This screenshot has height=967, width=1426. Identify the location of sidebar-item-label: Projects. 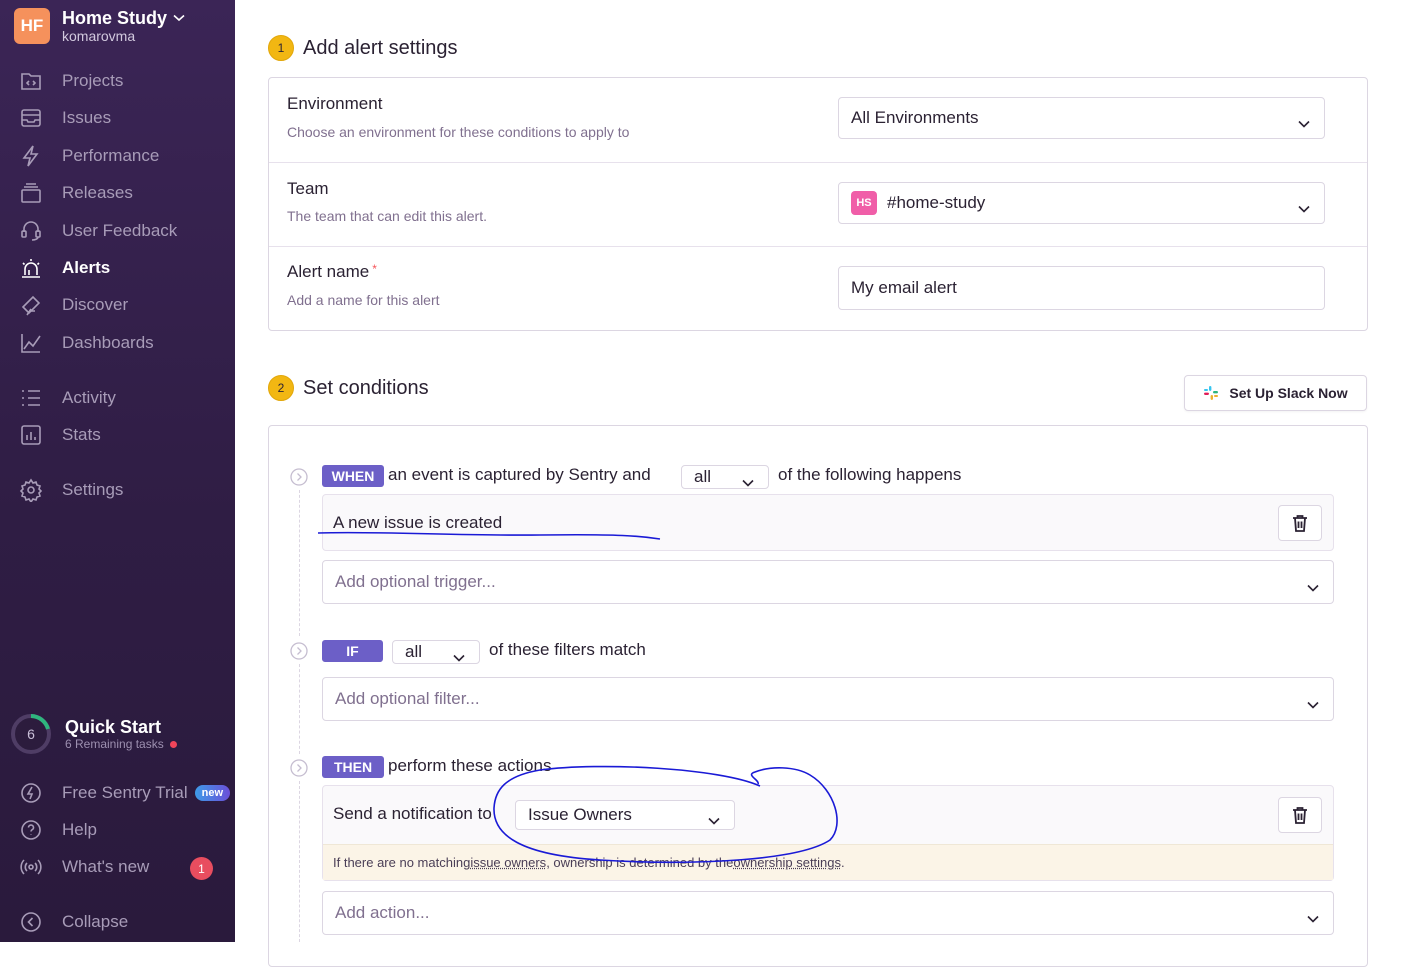
(92, 81).